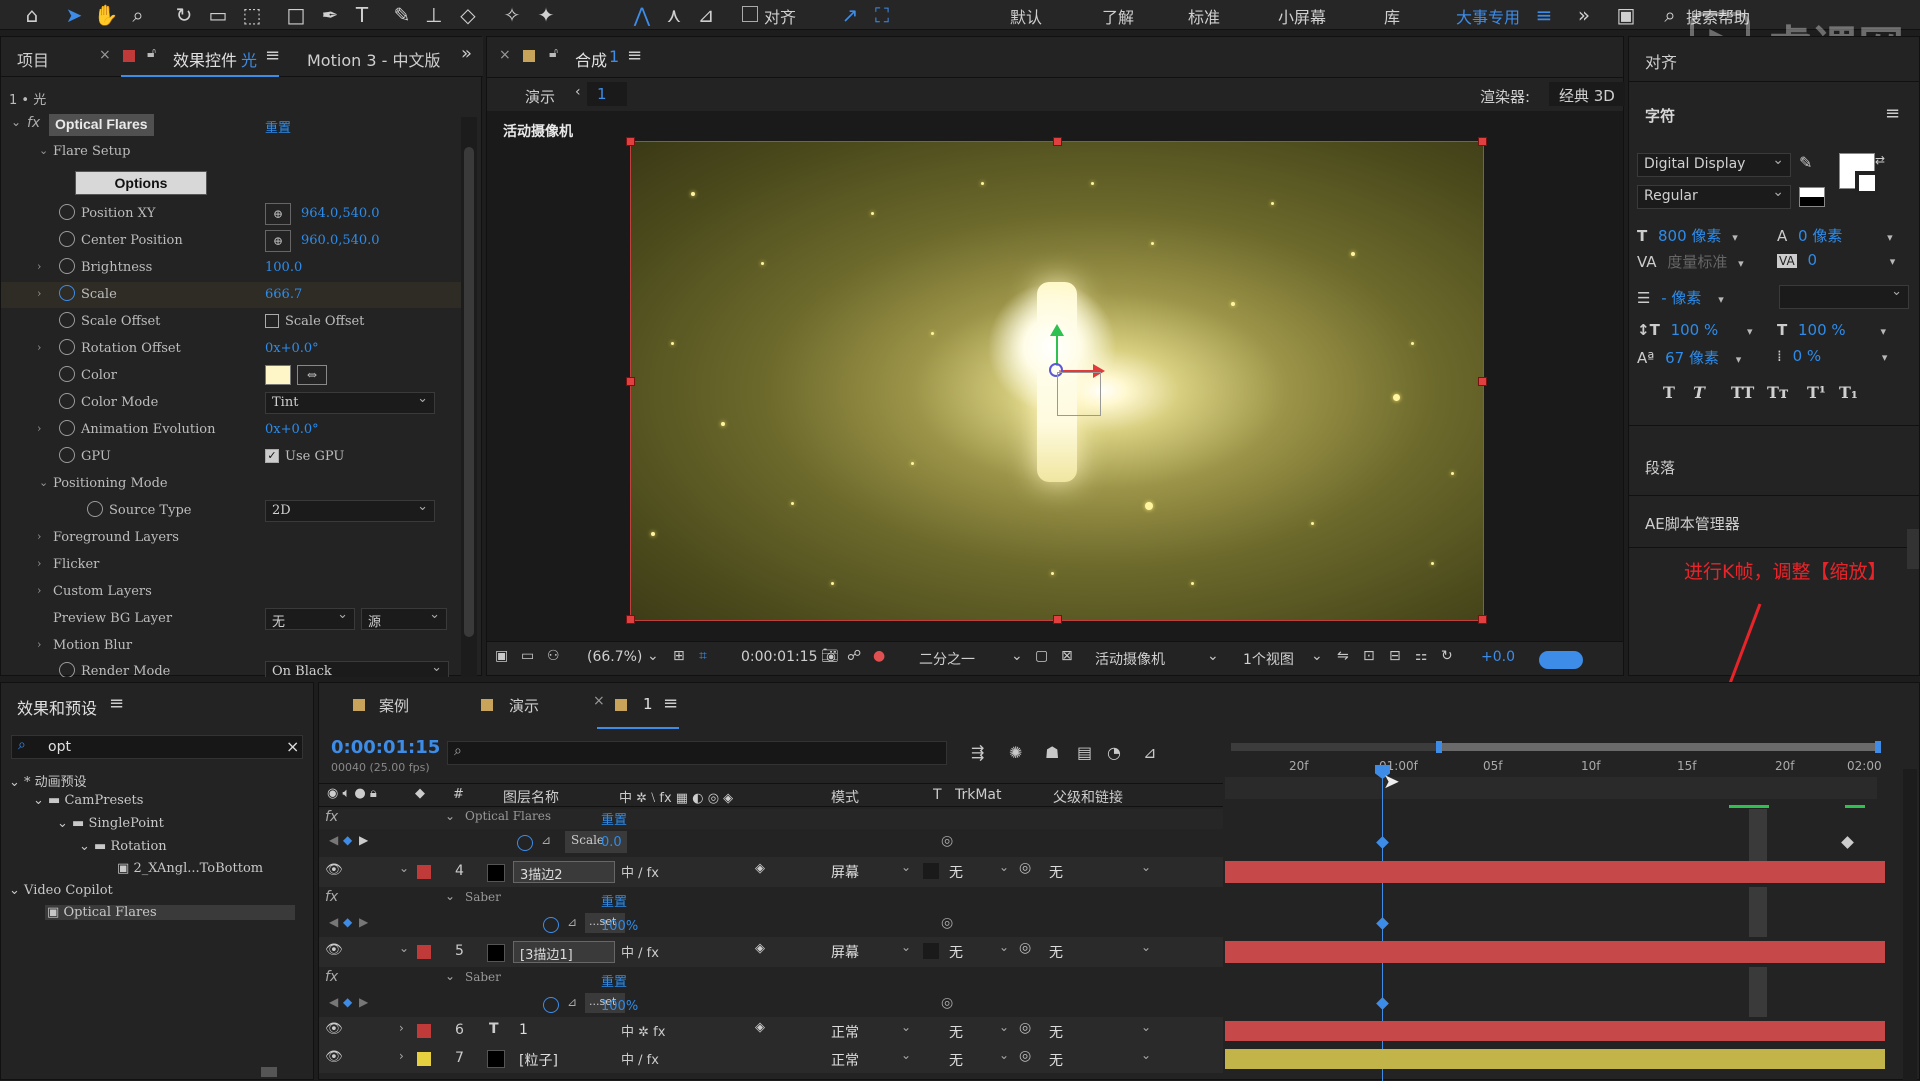 The width and height of the screenshot is (1920, 1081). I want to click on options-button: Options, so click(141, 183).